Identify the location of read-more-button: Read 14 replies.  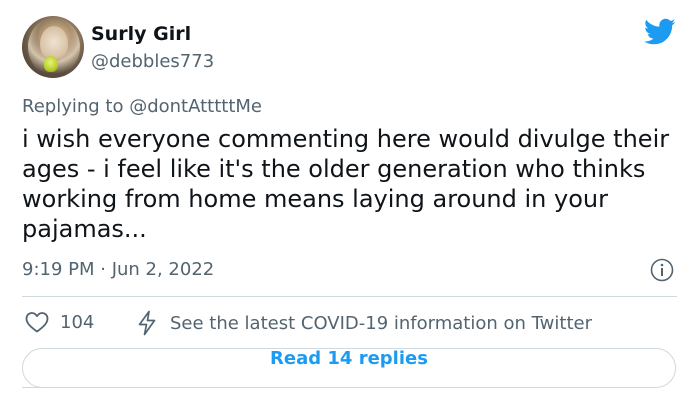
(349, 368).